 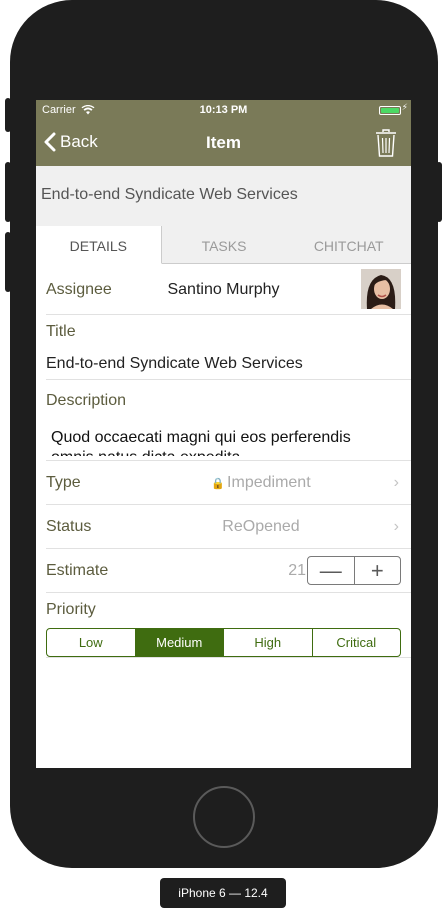 What do you see at coordinates (223, 196) in the screenshot?
I see `item-header: End-to-end Syndicate Web Services` at bounding box center [223, 196].